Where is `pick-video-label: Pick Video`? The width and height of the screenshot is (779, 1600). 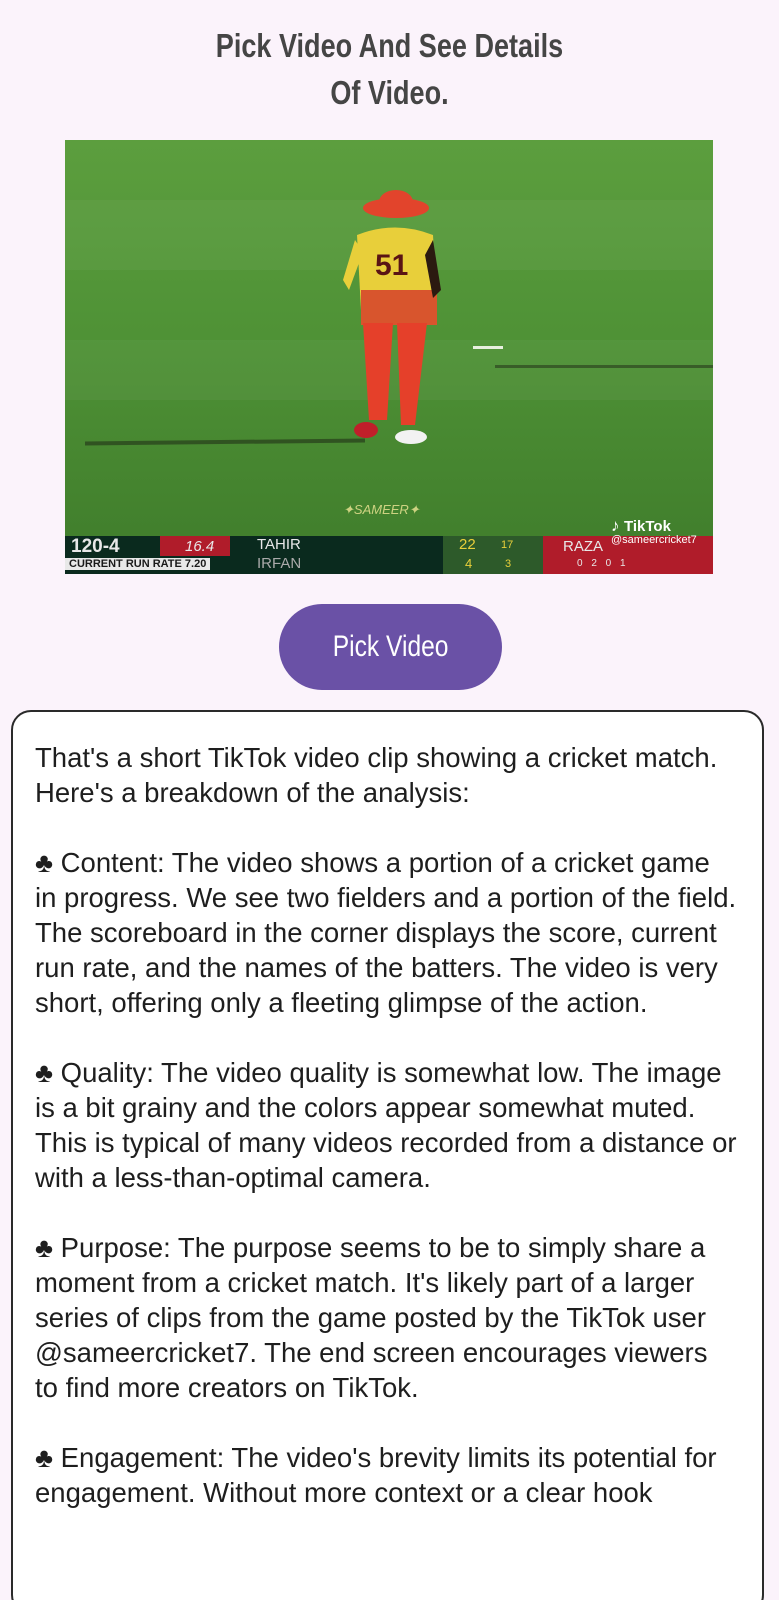 pick-video-label: Pick Video is located at coordinates (390, 646).